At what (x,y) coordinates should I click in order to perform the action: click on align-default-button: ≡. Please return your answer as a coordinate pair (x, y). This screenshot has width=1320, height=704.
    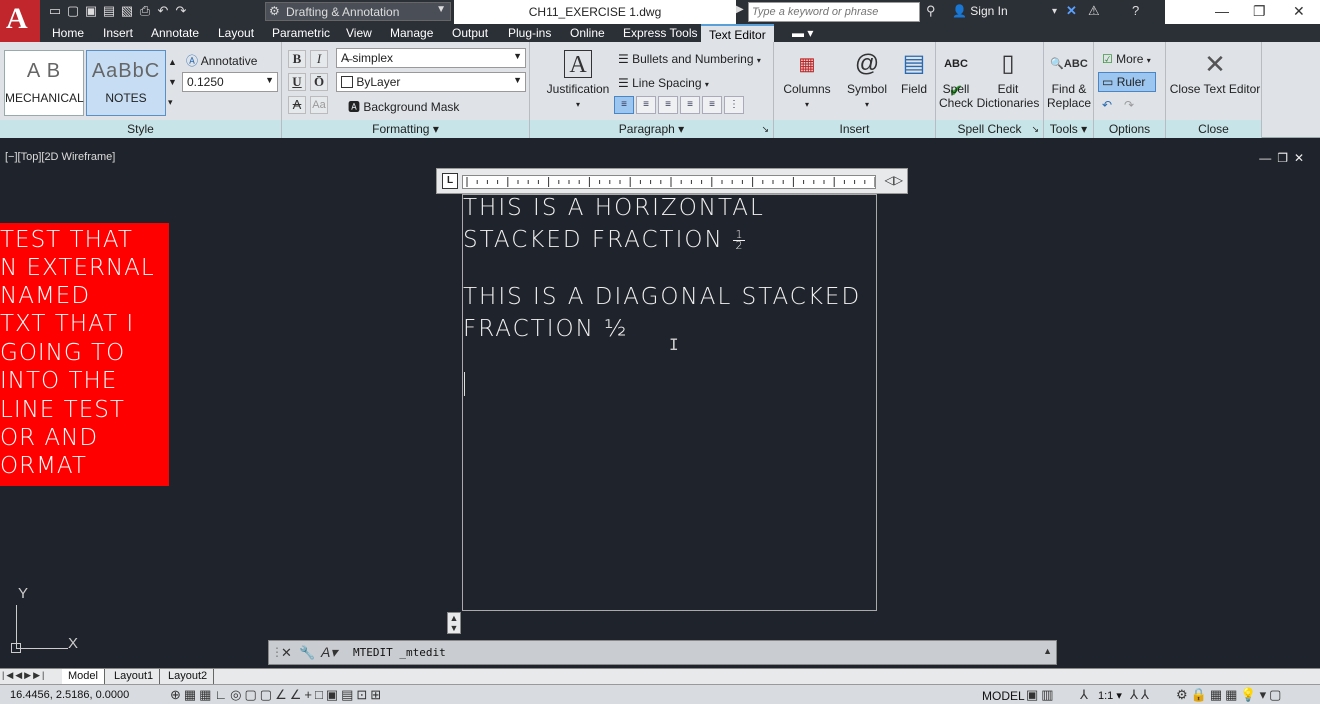
    Looking at the image, I should click on (624, 105).